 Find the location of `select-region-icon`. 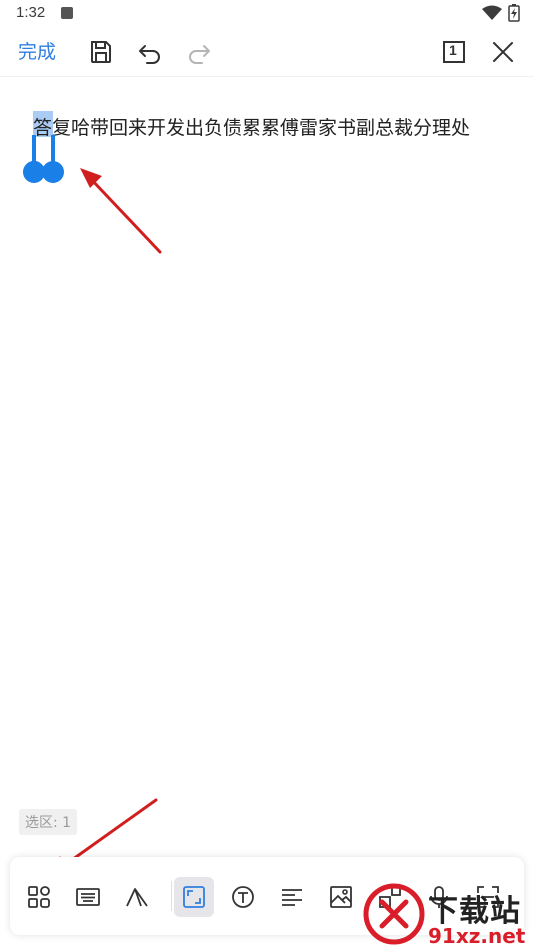

select-region-icon is located at coordinates (194, 897).